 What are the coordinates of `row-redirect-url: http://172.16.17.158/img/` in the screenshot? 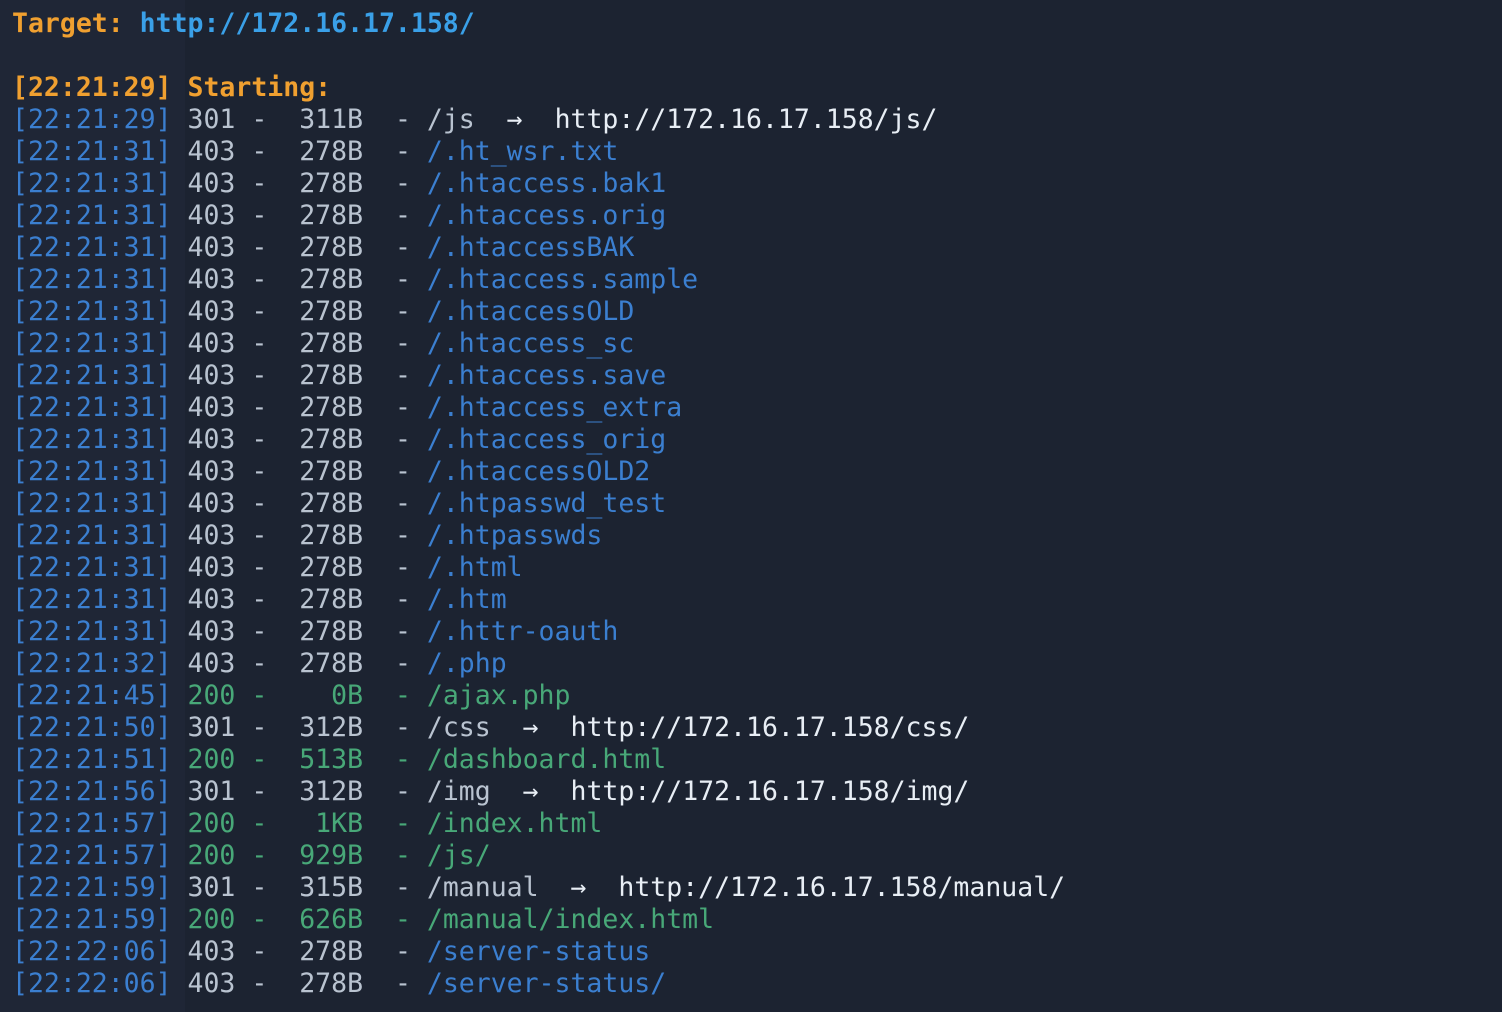 It's located at (770, 791).